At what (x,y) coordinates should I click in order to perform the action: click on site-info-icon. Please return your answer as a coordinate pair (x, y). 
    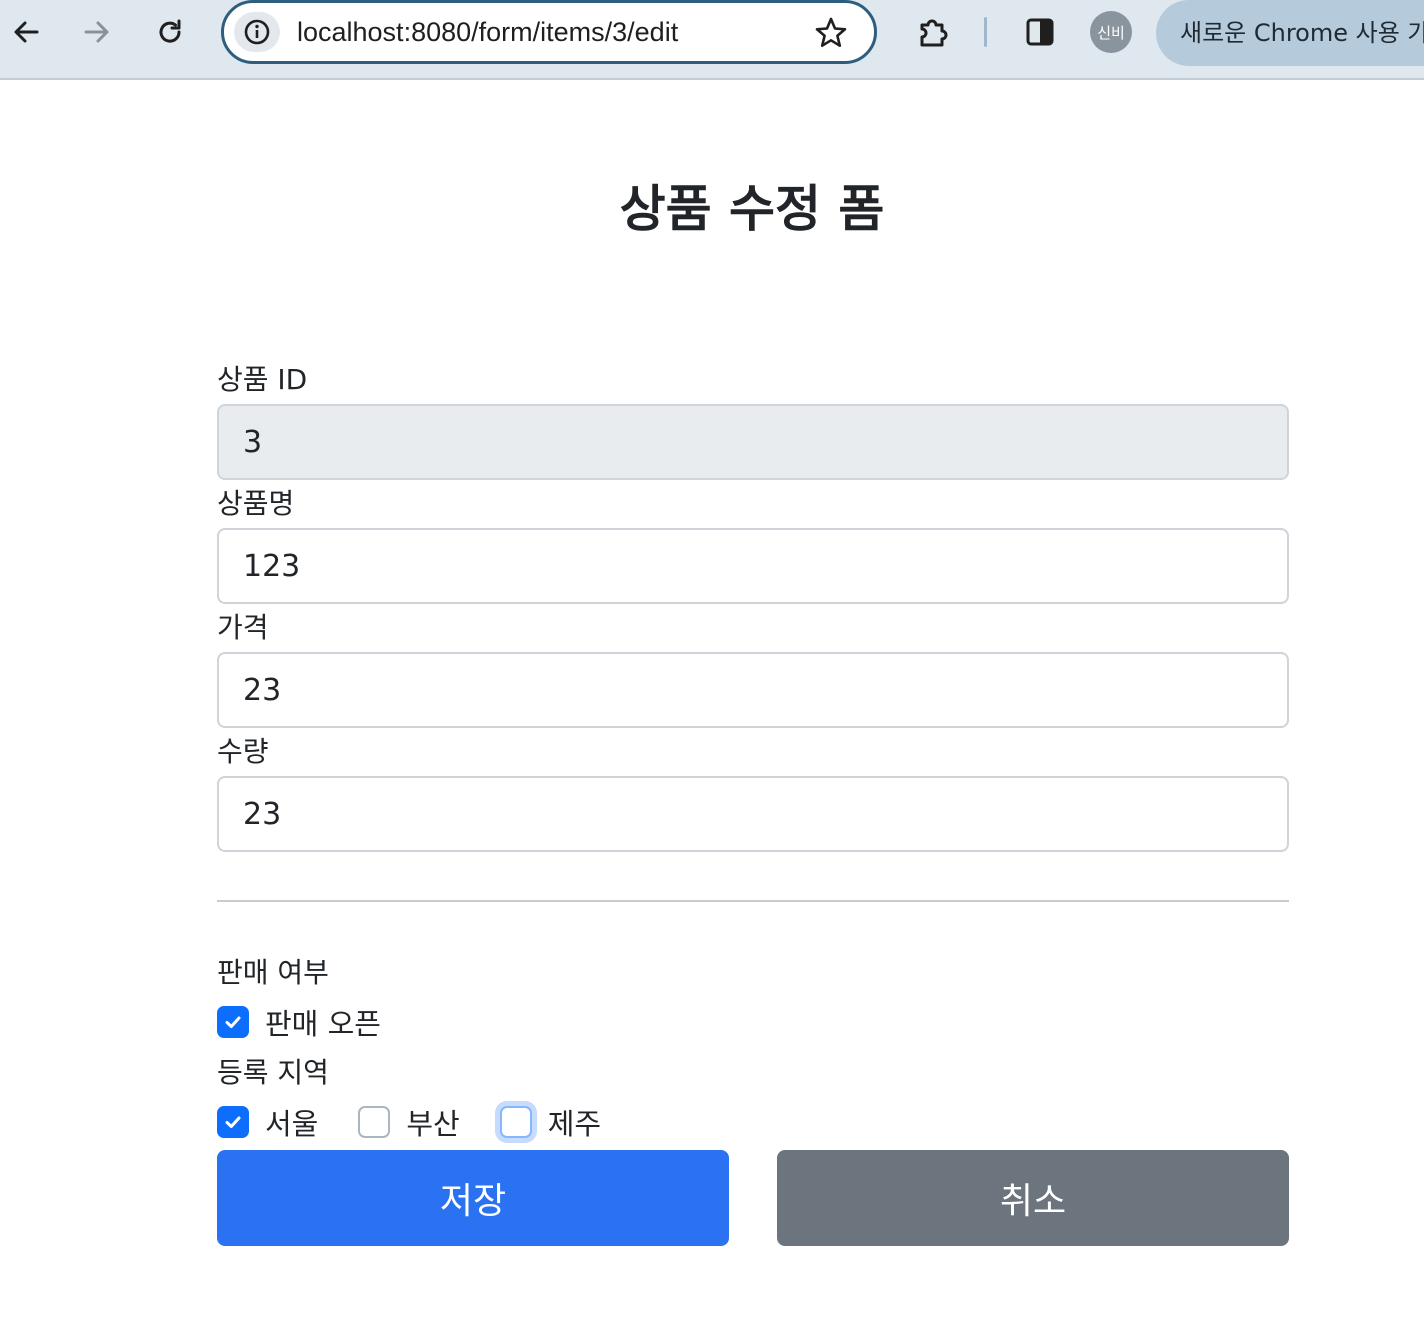
    Looking at the image, I should click on (257, 32).